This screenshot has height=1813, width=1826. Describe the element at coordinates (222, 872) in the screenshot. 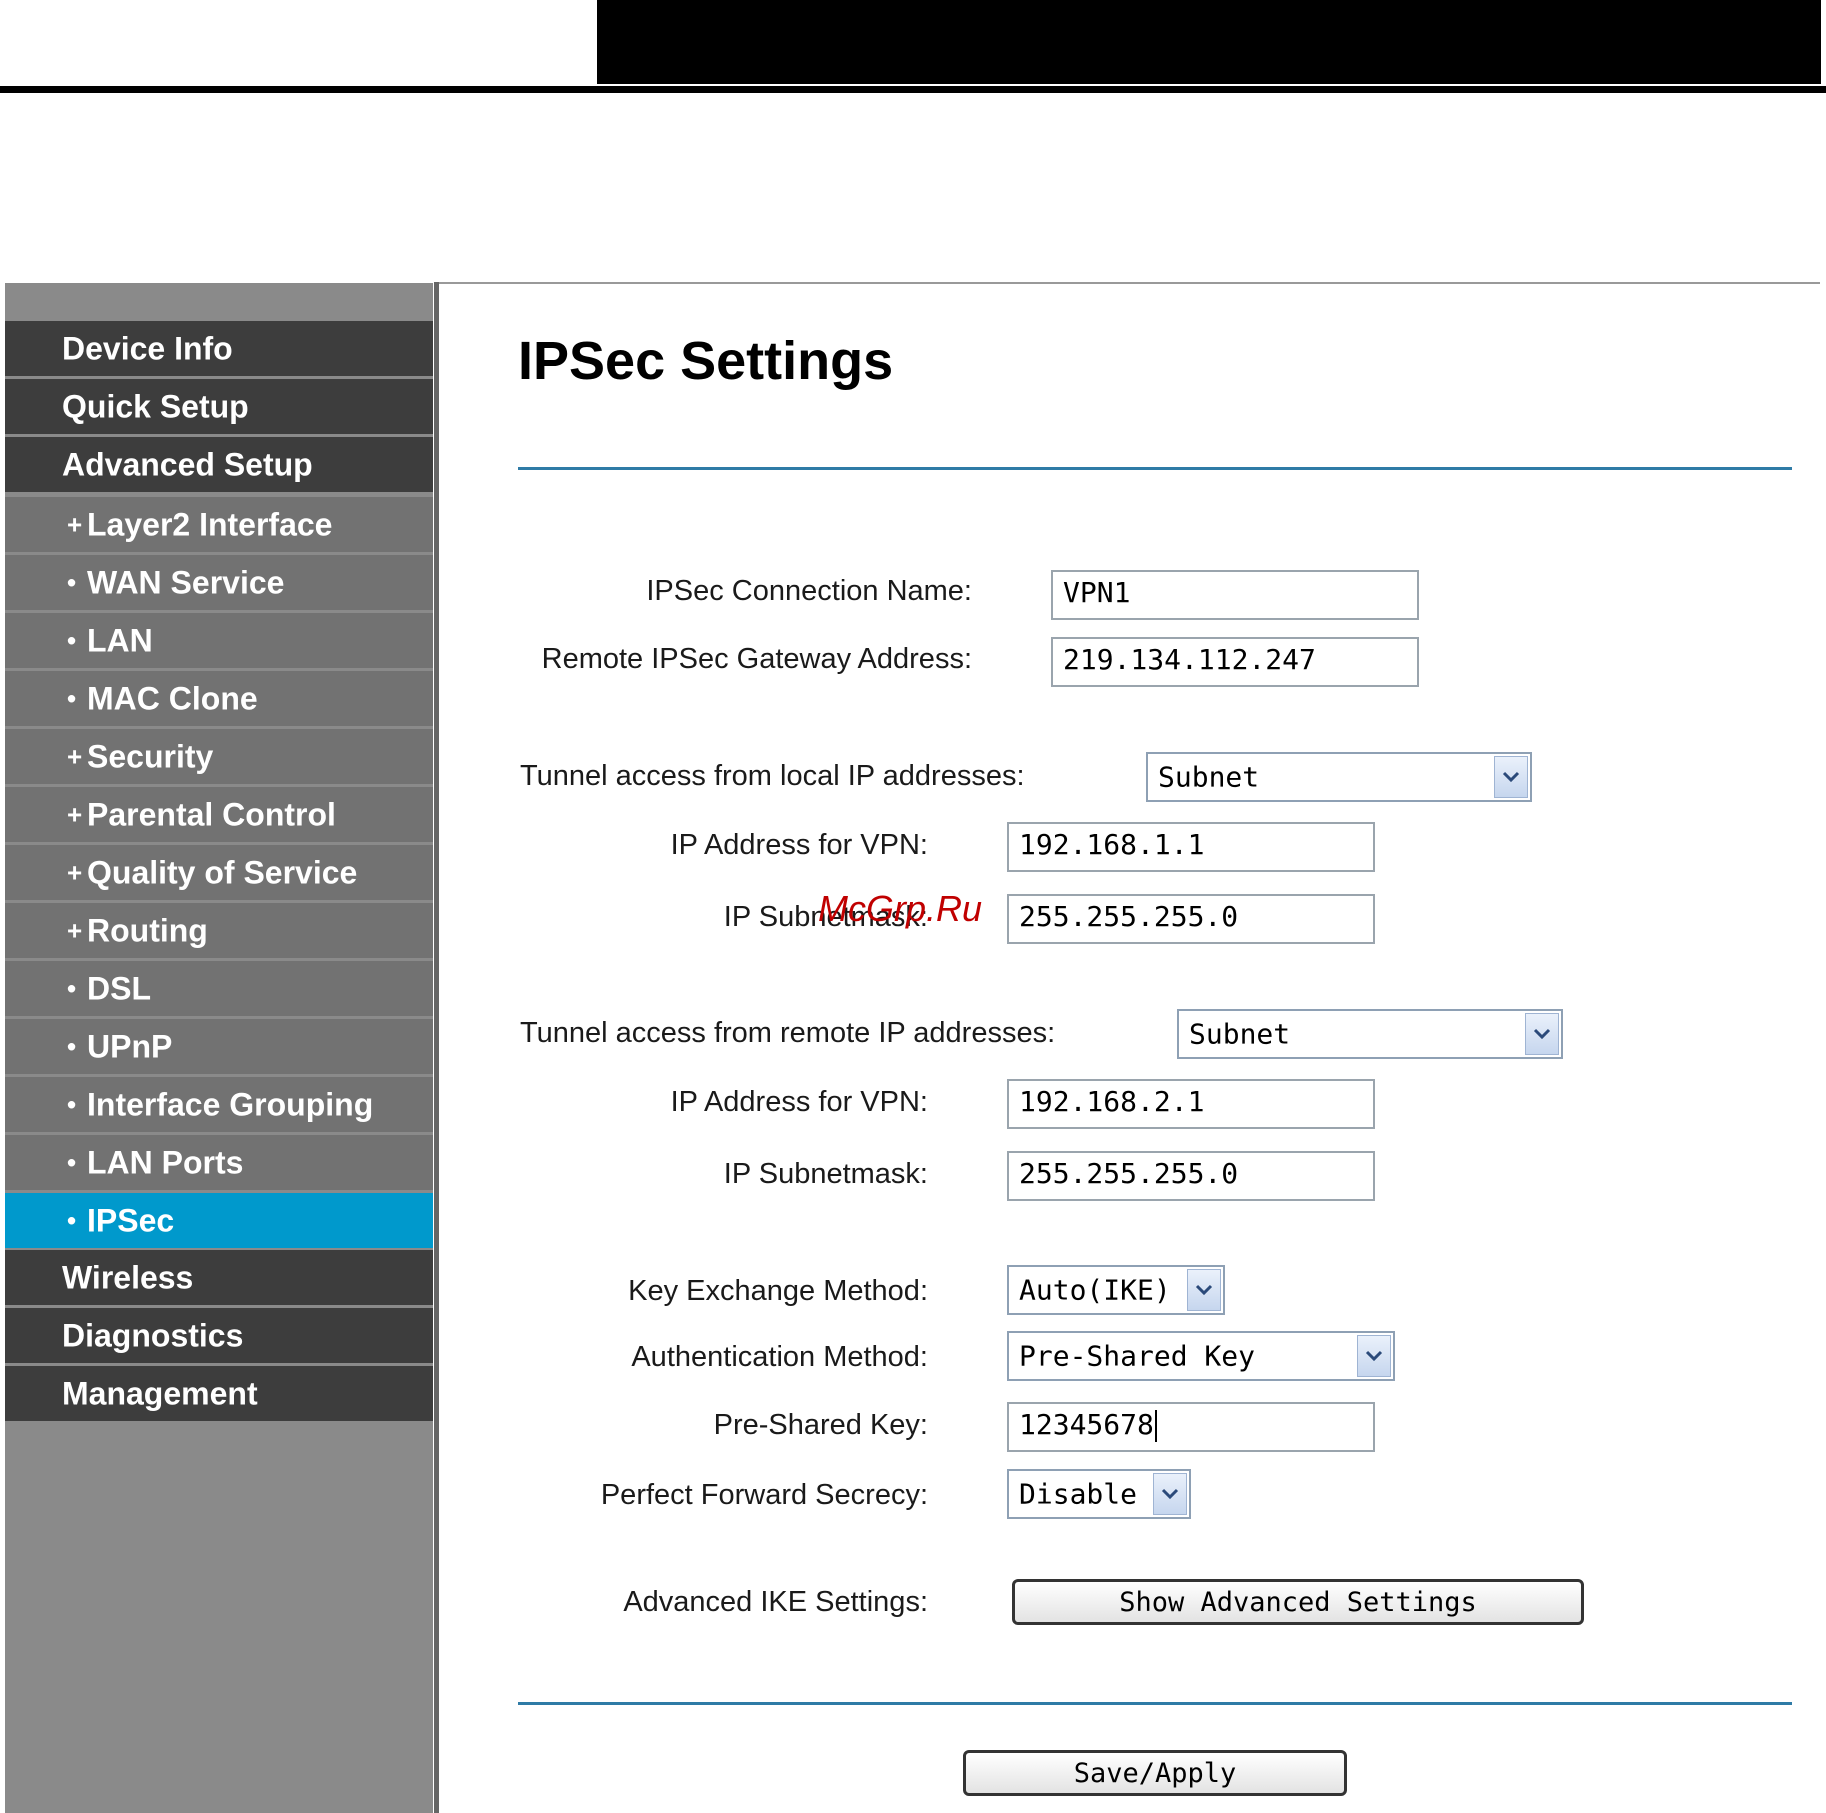

I see `sidebar-item-label: Quality of Service` at that location.